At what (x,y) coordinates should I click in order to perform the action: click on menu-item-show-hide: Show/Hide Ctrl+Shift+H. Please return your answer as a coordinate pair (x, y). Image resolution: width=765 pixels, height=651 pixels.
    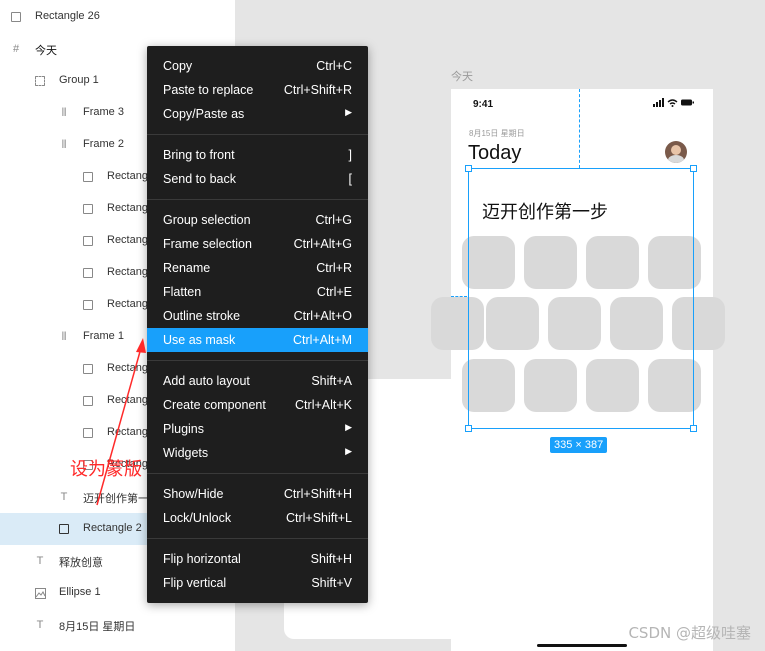
    Looking at the image, I should click on (257, 494).